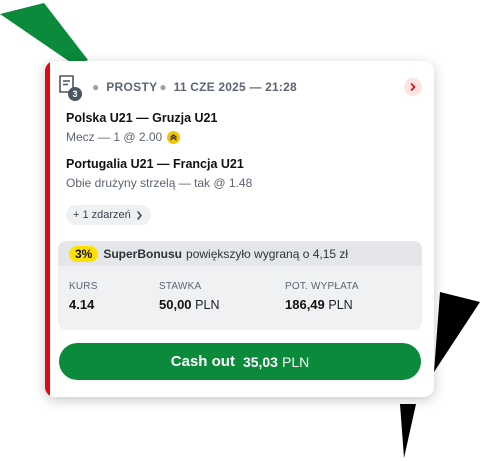  Describe the element at coordinates (235, 87) in the screenshot. I see `bet-date: 11 CZE 2025 — 21:28` at that location.